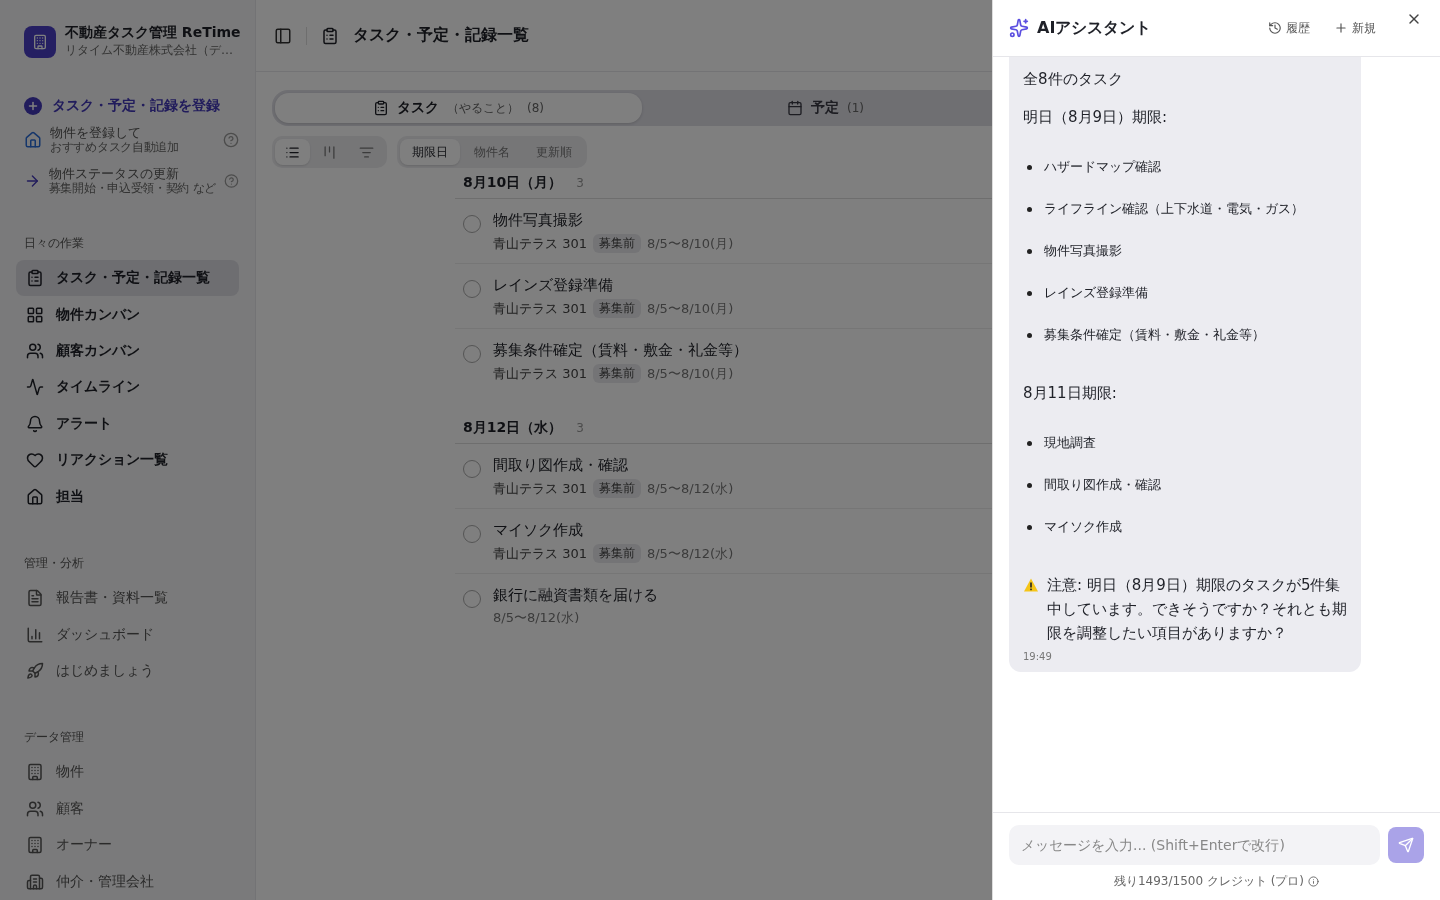 The height and width of the screenshot is (900, 1440). What do you see at coordinates (127, 351) in the screenshot?
I see `nav-item: 顧客カンバン` at bounding box center [127, 351].